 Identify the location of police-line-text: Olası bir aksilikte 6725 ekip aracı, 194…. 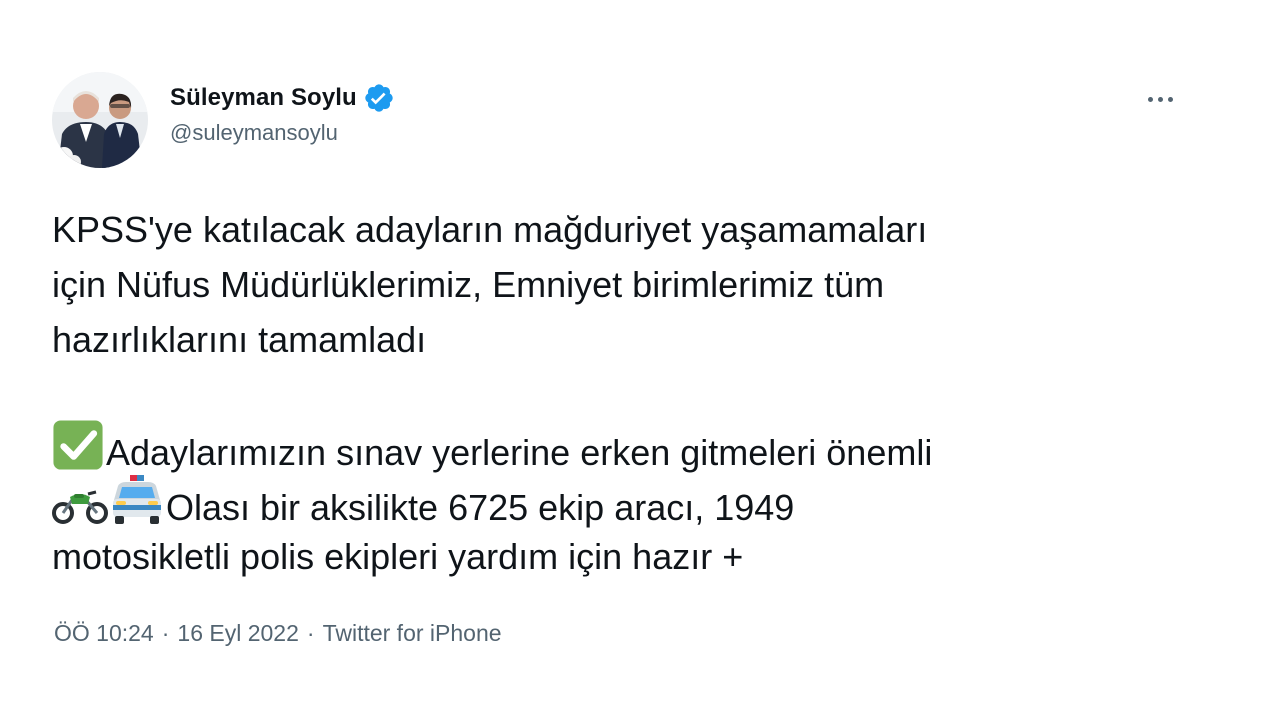
(480, 507).